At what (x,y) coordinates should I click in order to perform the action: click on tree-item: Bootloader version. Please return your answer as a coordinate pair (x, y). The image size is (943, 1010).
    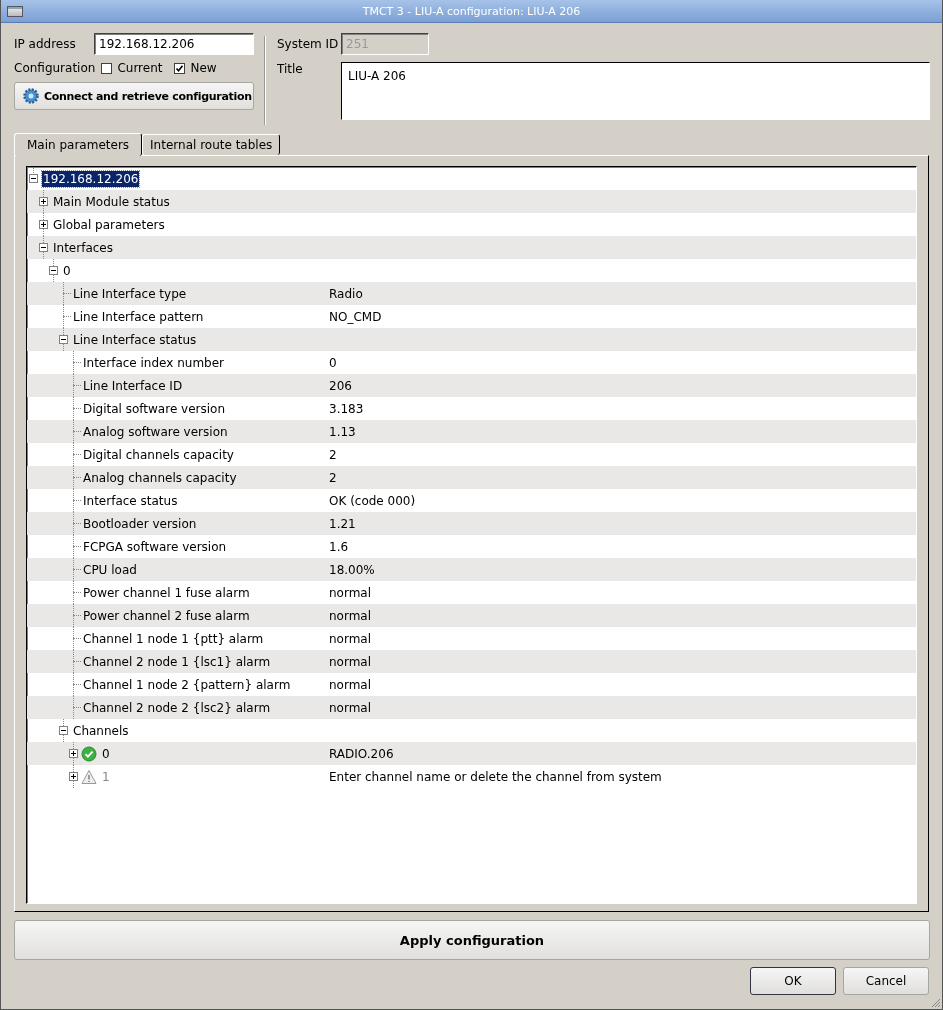
    Looking at the image, I should click on (140, 523).